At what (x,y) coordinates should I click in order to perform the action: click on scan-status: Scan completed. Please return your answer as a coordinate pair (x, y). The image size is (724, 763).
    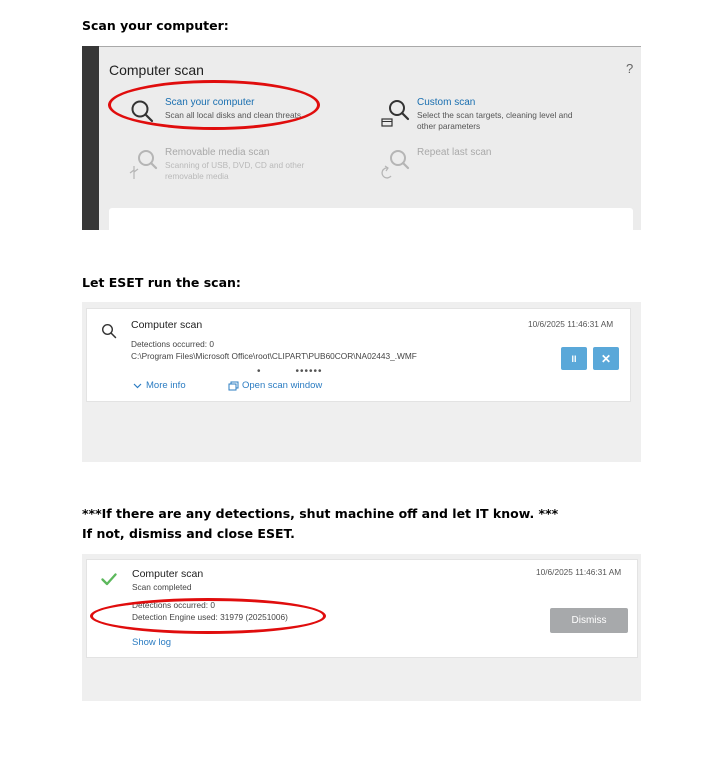
    Looking at the image, I should click on (162, 587).